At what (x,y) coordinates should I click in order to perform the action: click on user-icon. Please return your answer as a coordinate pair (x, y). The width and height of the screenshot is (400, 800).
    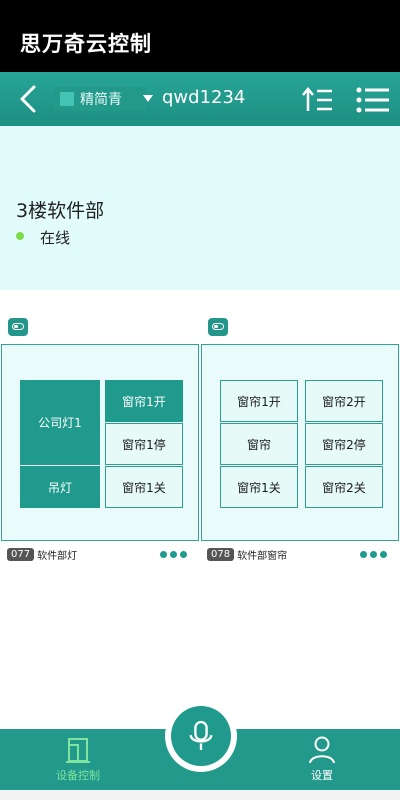
    Looking at the image, I should click on (322, 750).